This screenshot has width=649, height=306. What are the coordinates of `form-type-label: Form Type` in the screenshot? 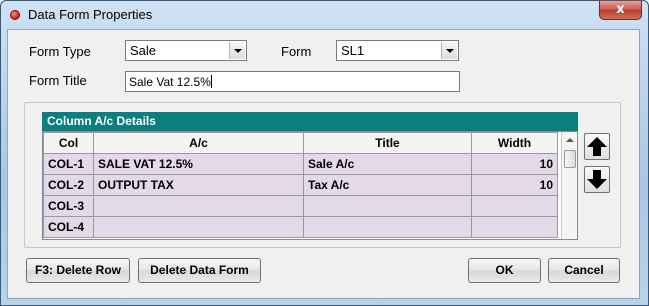 It's located at (60, 51).